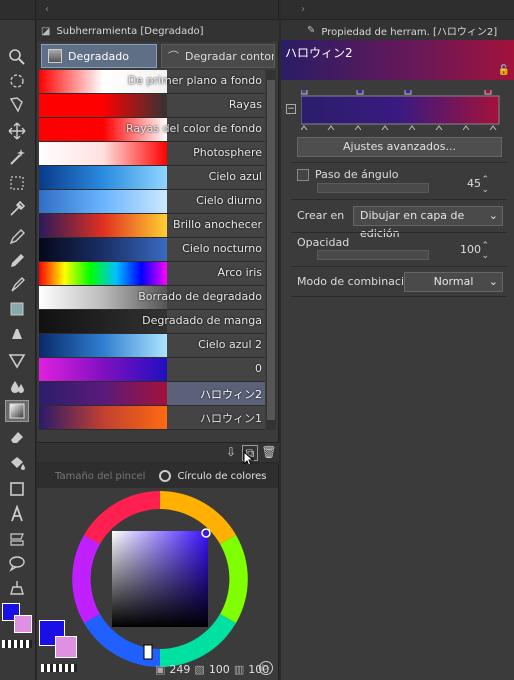 The image size is (514, 680). Describe the element at coordinates (66, 647) in the screenshot. I see `sub-color-swatch` at that location.